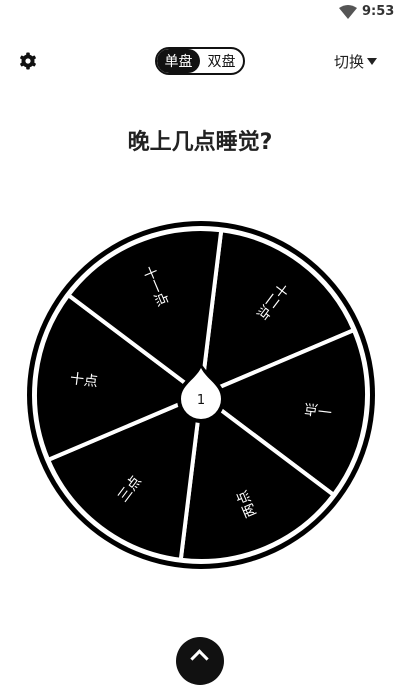 Image resolution: width=400 pixels, height=685 pixels. I want to click on status-bar: 9:53, so click(200, 12).